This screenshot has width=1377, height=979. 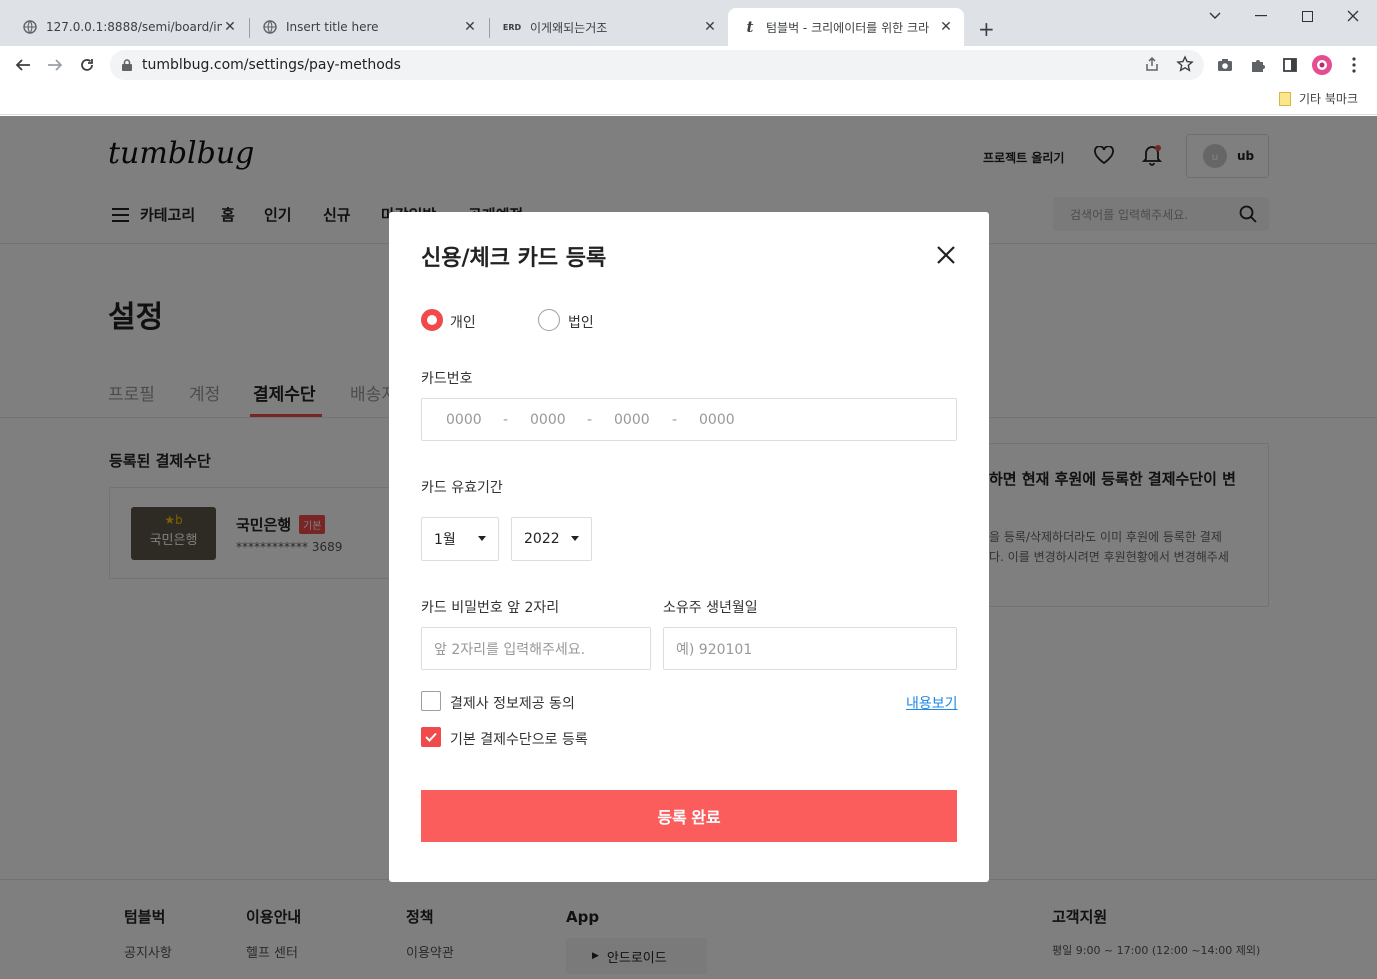 What do you see at coordinates (1322, 65) in the screenshot?
I see `profile-avatar-icon` at bounding box center [1322, 65].